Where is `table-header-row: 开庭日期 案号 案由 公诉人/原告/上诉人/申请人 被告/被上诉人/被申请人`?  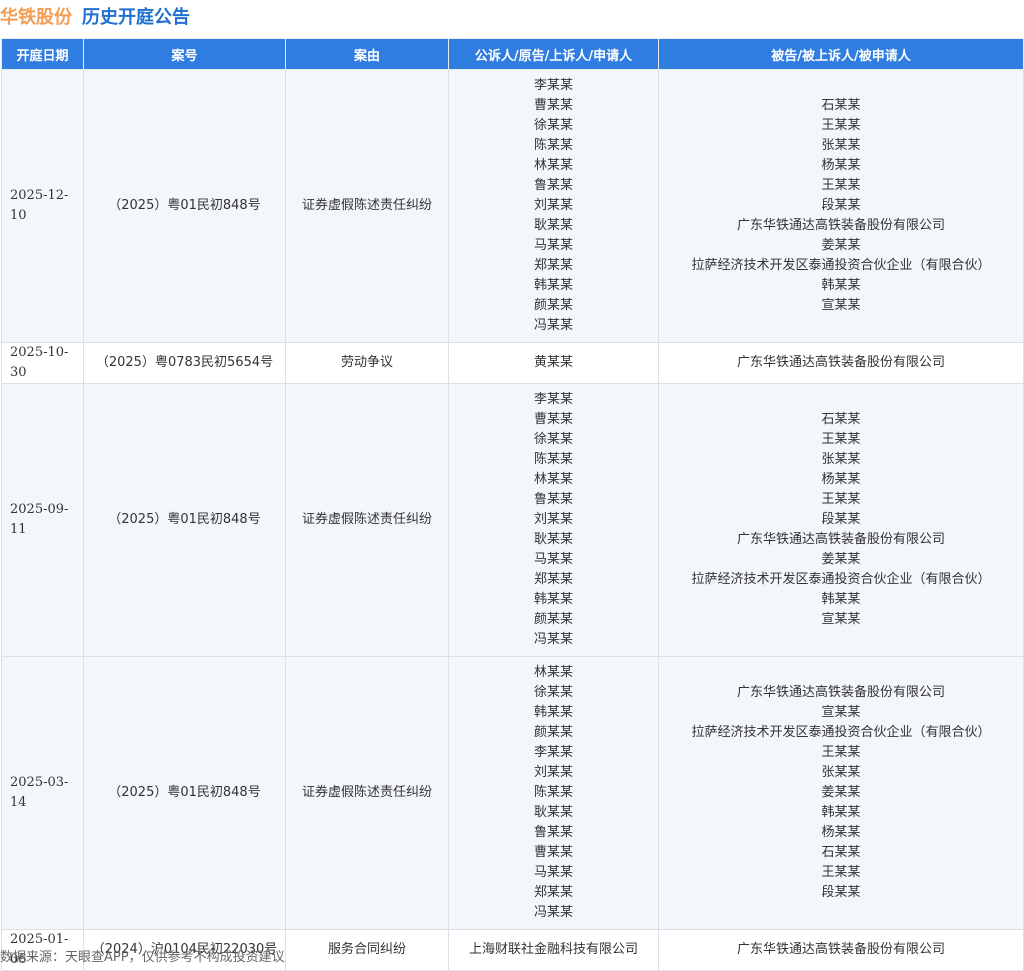 table-header-row: 开庭日期 案号 案由 公诉人/原告/上诉人/申请人 被告/被上诉人/被申请人 is located at coordinates (512, 54).